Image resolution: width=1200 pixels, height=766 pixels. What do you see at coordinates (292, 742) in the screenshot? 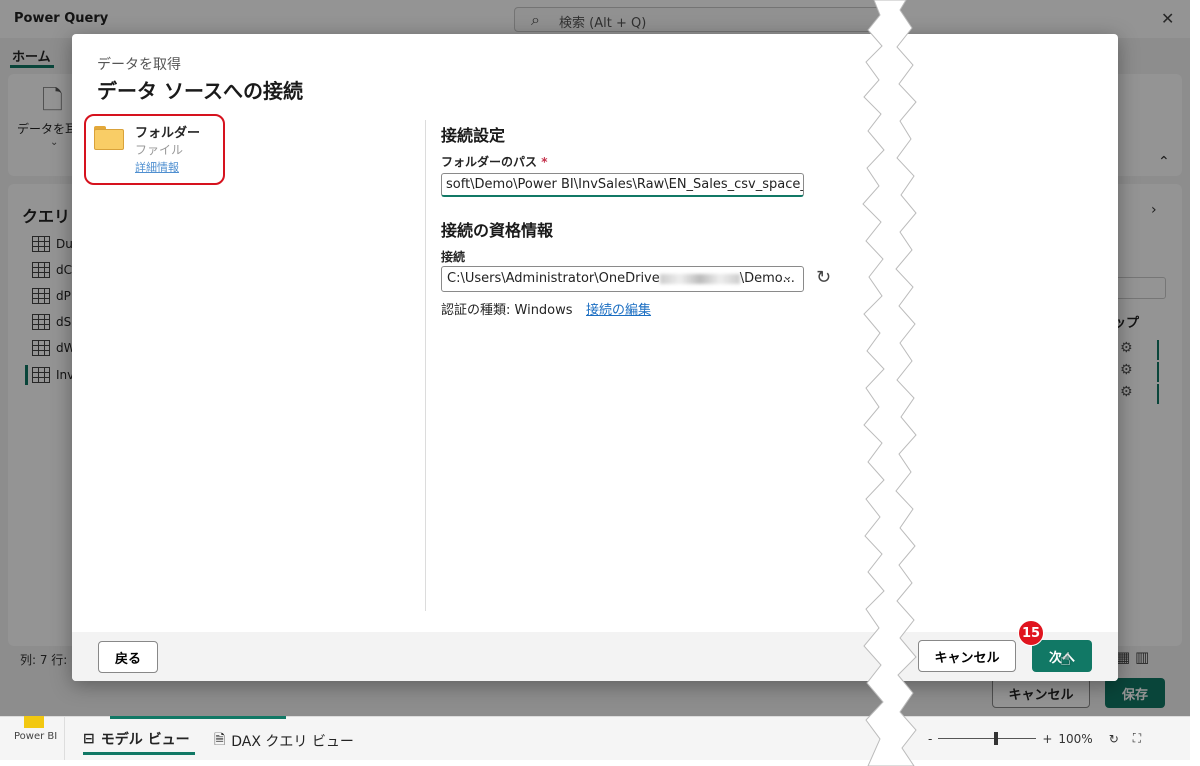
I see `dax-view-label: DAX クエリ ビュー` at bounding box center [292, 742].